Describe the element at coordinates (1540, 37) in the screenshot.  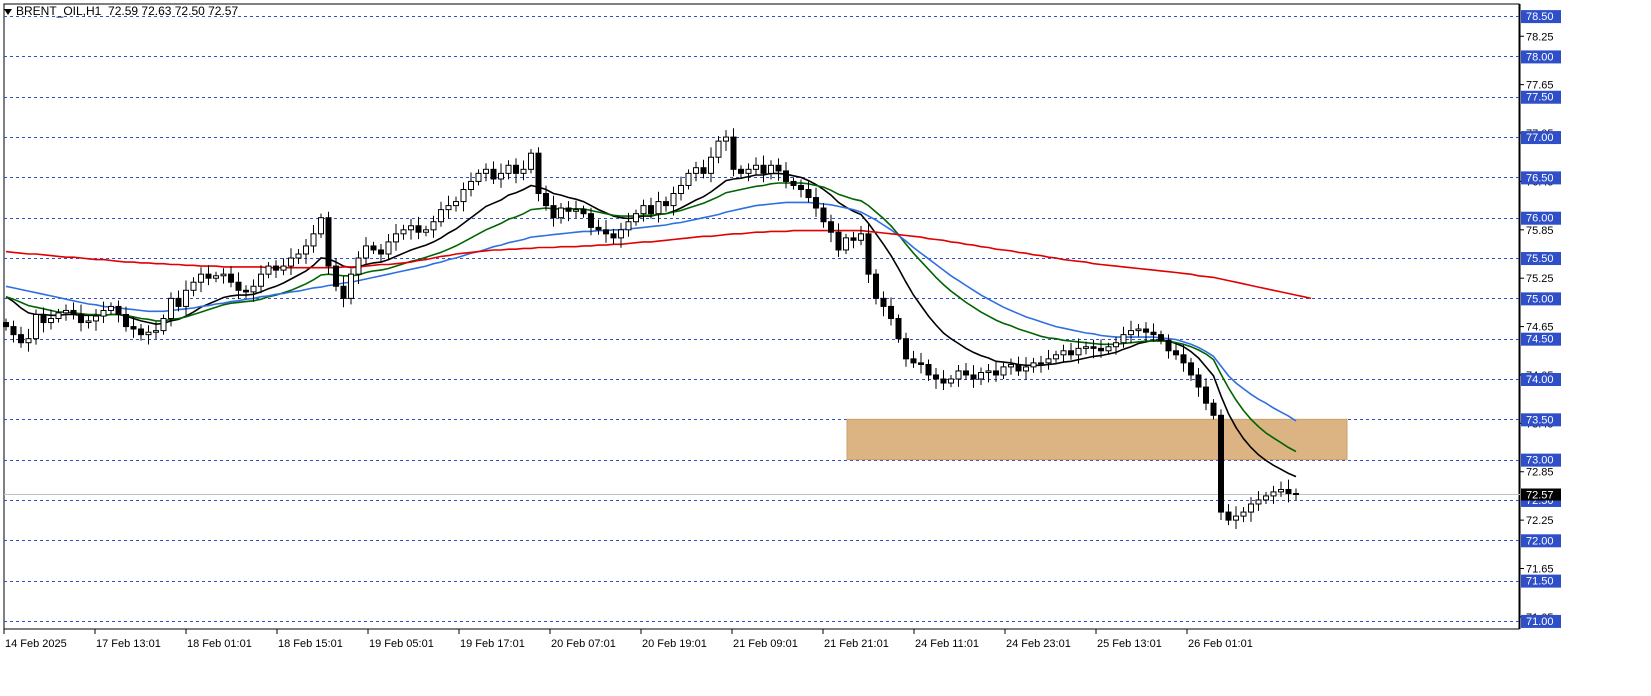
I see `price-tick-label: 78.25` at that location.